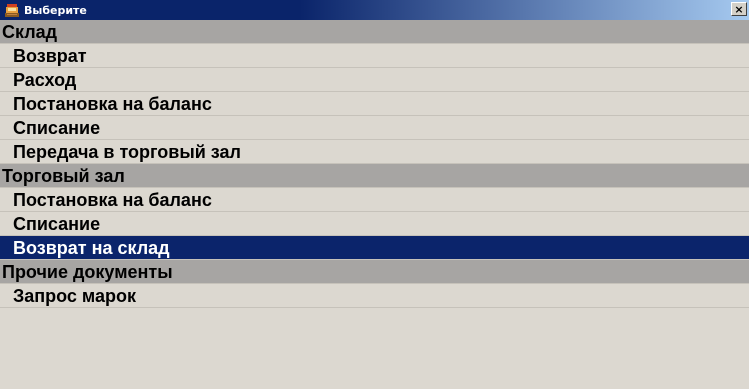 Image resolution: width=749 pixels, height=389 pixels. What do you see at coordinates (12, 10) in the screenshot?
I see `app-icon` at bounding box center [12, 10].